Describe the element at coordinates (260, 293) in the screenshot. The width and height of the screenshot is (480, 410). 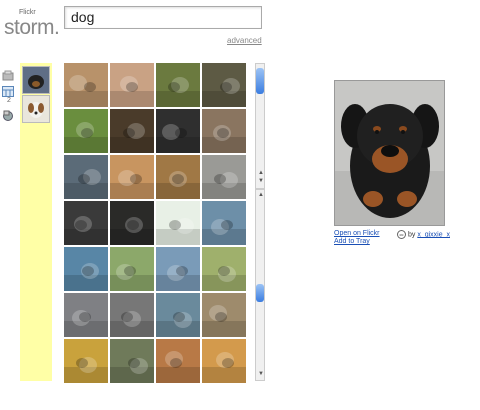
I see `scroll-thumb-lower` at that location.